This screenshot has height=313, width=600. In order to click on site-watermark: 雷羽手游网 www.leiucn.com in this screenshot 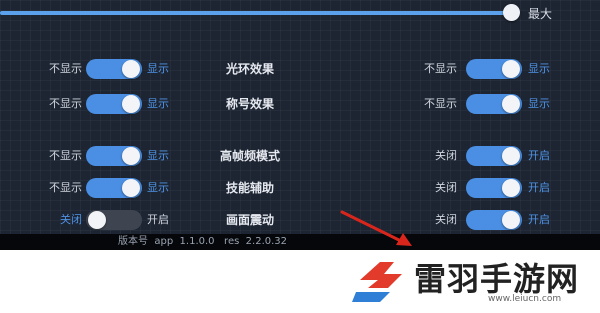, I will do `click(471, 281)`.